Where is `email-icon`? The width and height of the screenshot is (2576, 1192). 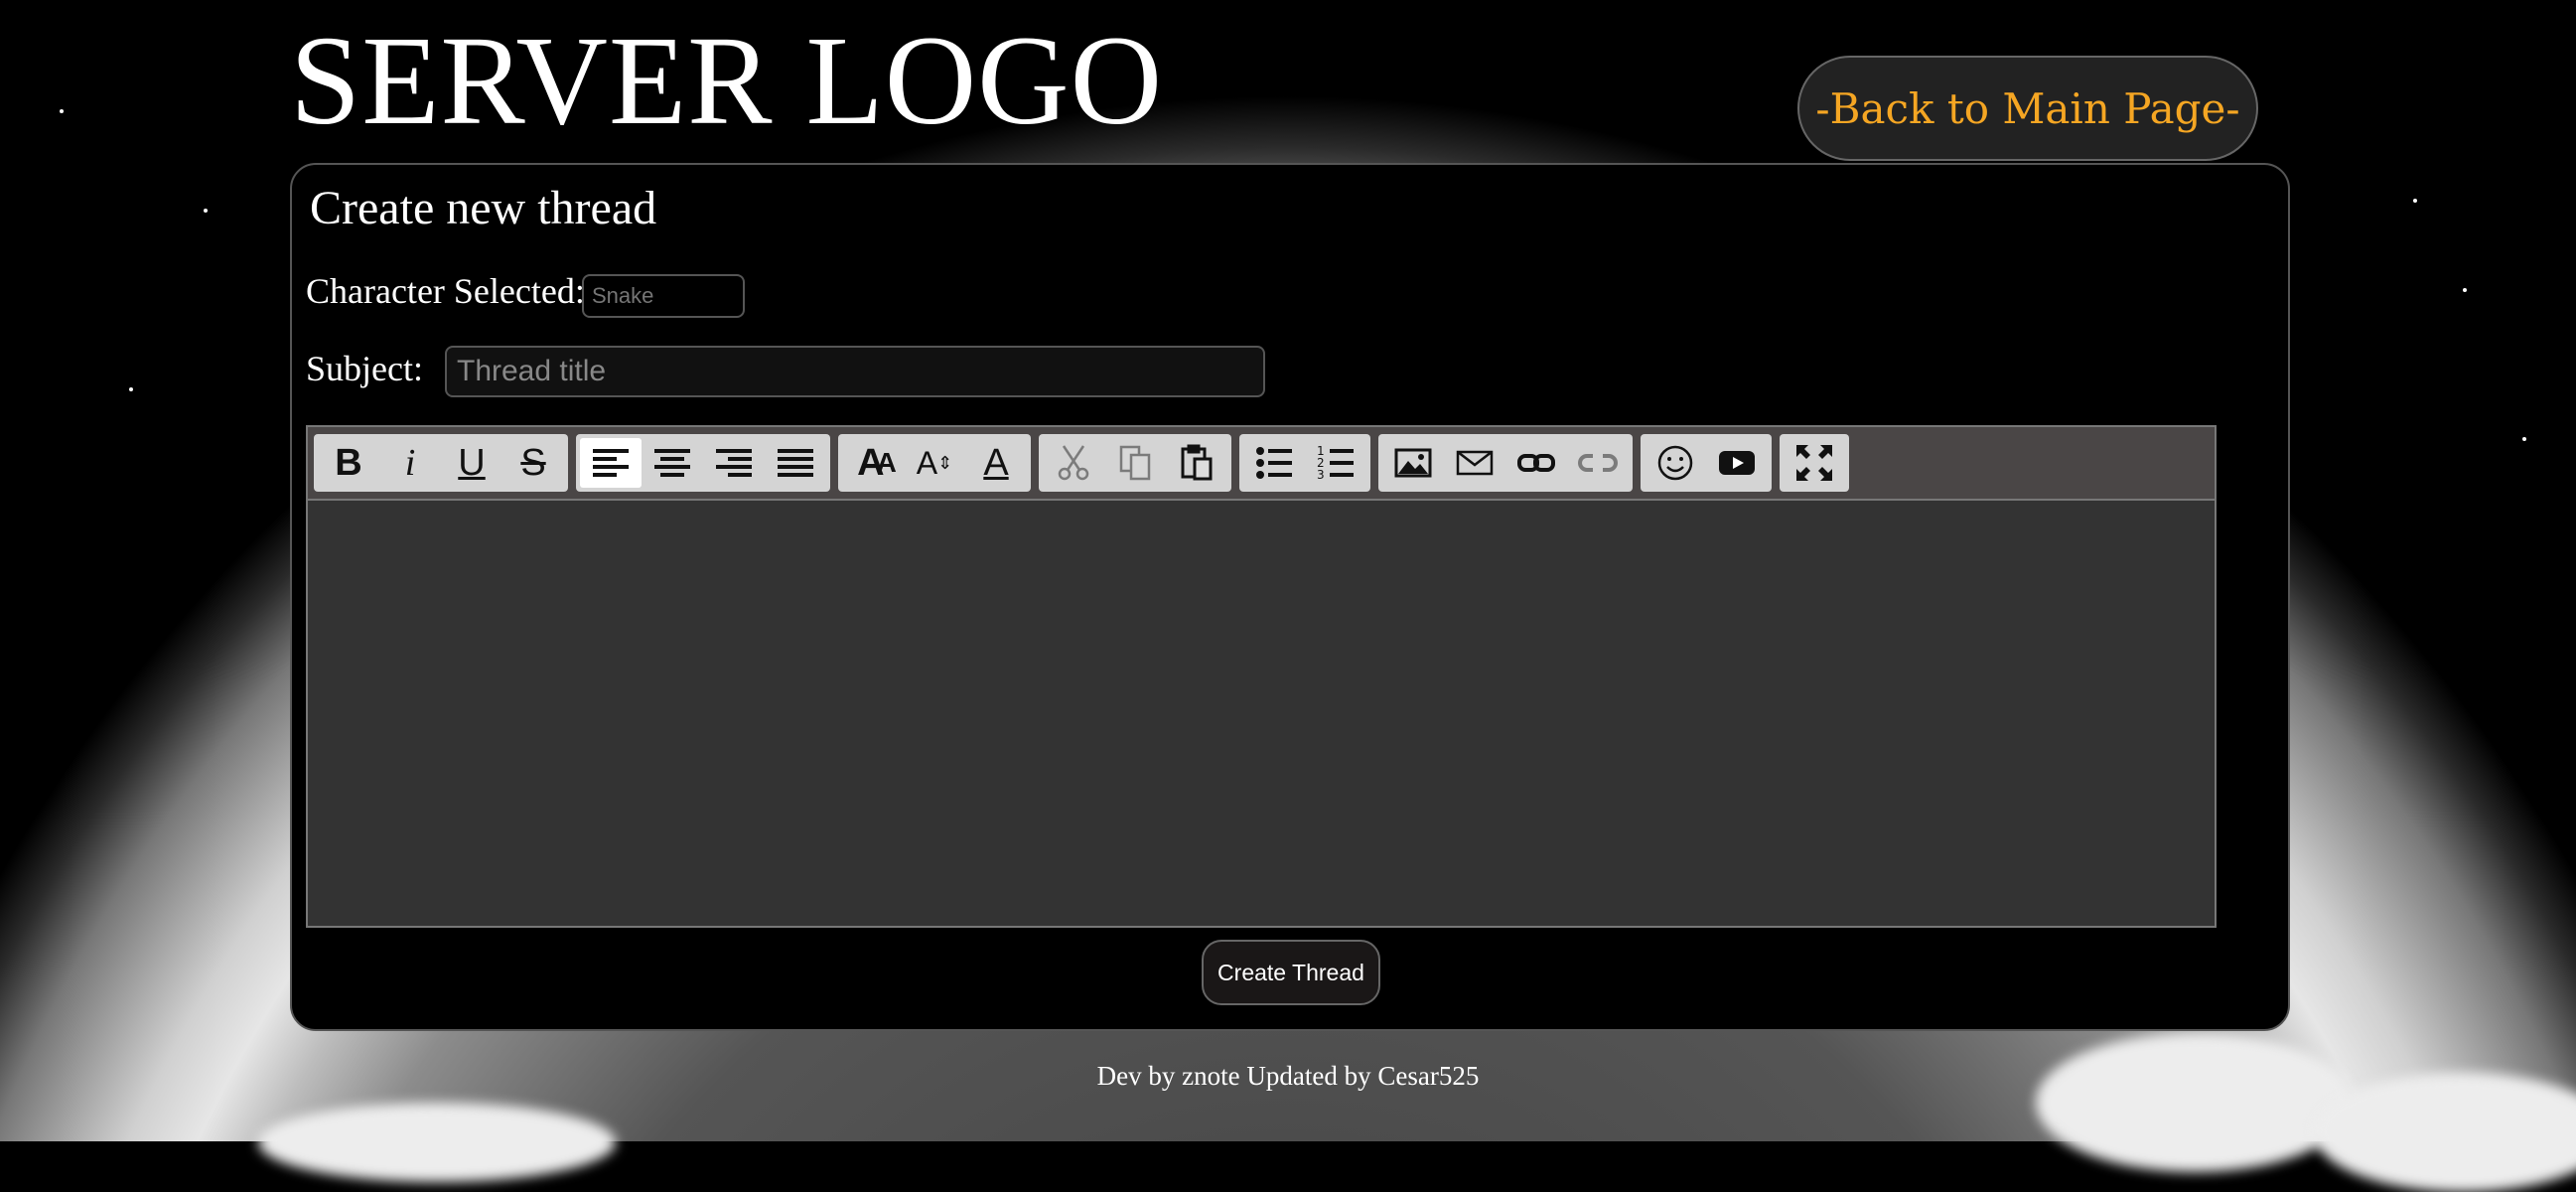 email-icon is located at coordinates (1475, 463).